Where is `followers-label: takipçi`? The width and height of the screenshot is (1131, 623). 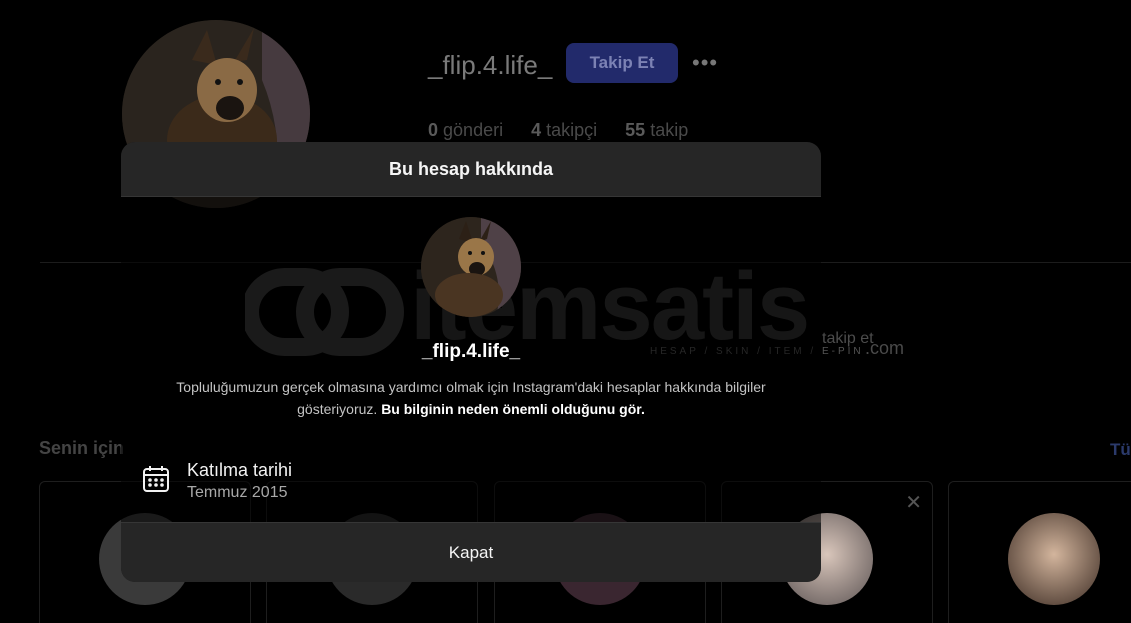
followers-label: takipçi is located at coordinates (572, 130).